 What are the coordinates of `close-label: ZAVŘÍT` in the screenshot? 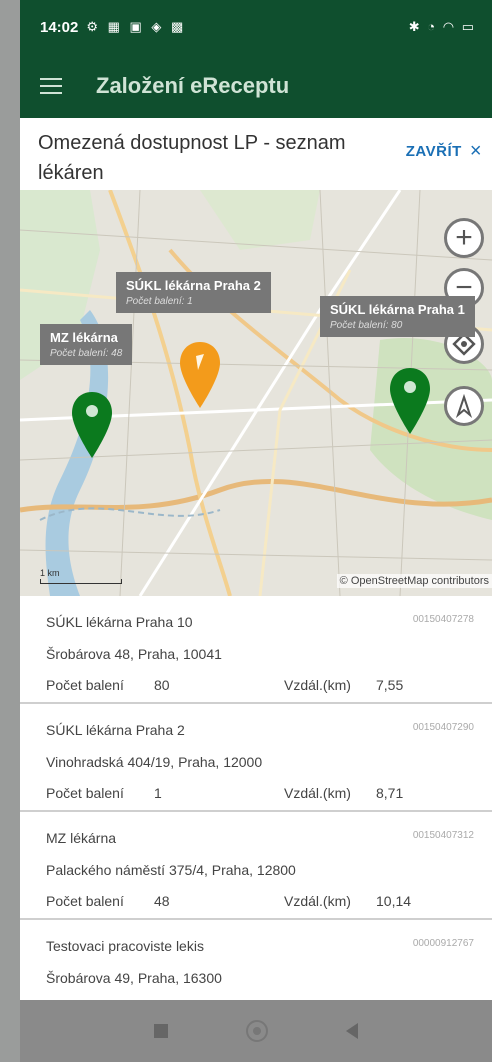 It's located at (433, 151).